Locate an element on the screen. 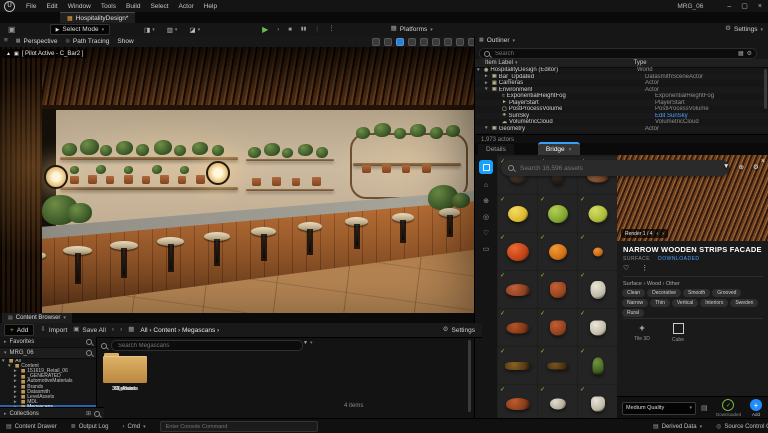 The image size is (768, 433). viewport-stat-icons is located at coordinates (423, 41).